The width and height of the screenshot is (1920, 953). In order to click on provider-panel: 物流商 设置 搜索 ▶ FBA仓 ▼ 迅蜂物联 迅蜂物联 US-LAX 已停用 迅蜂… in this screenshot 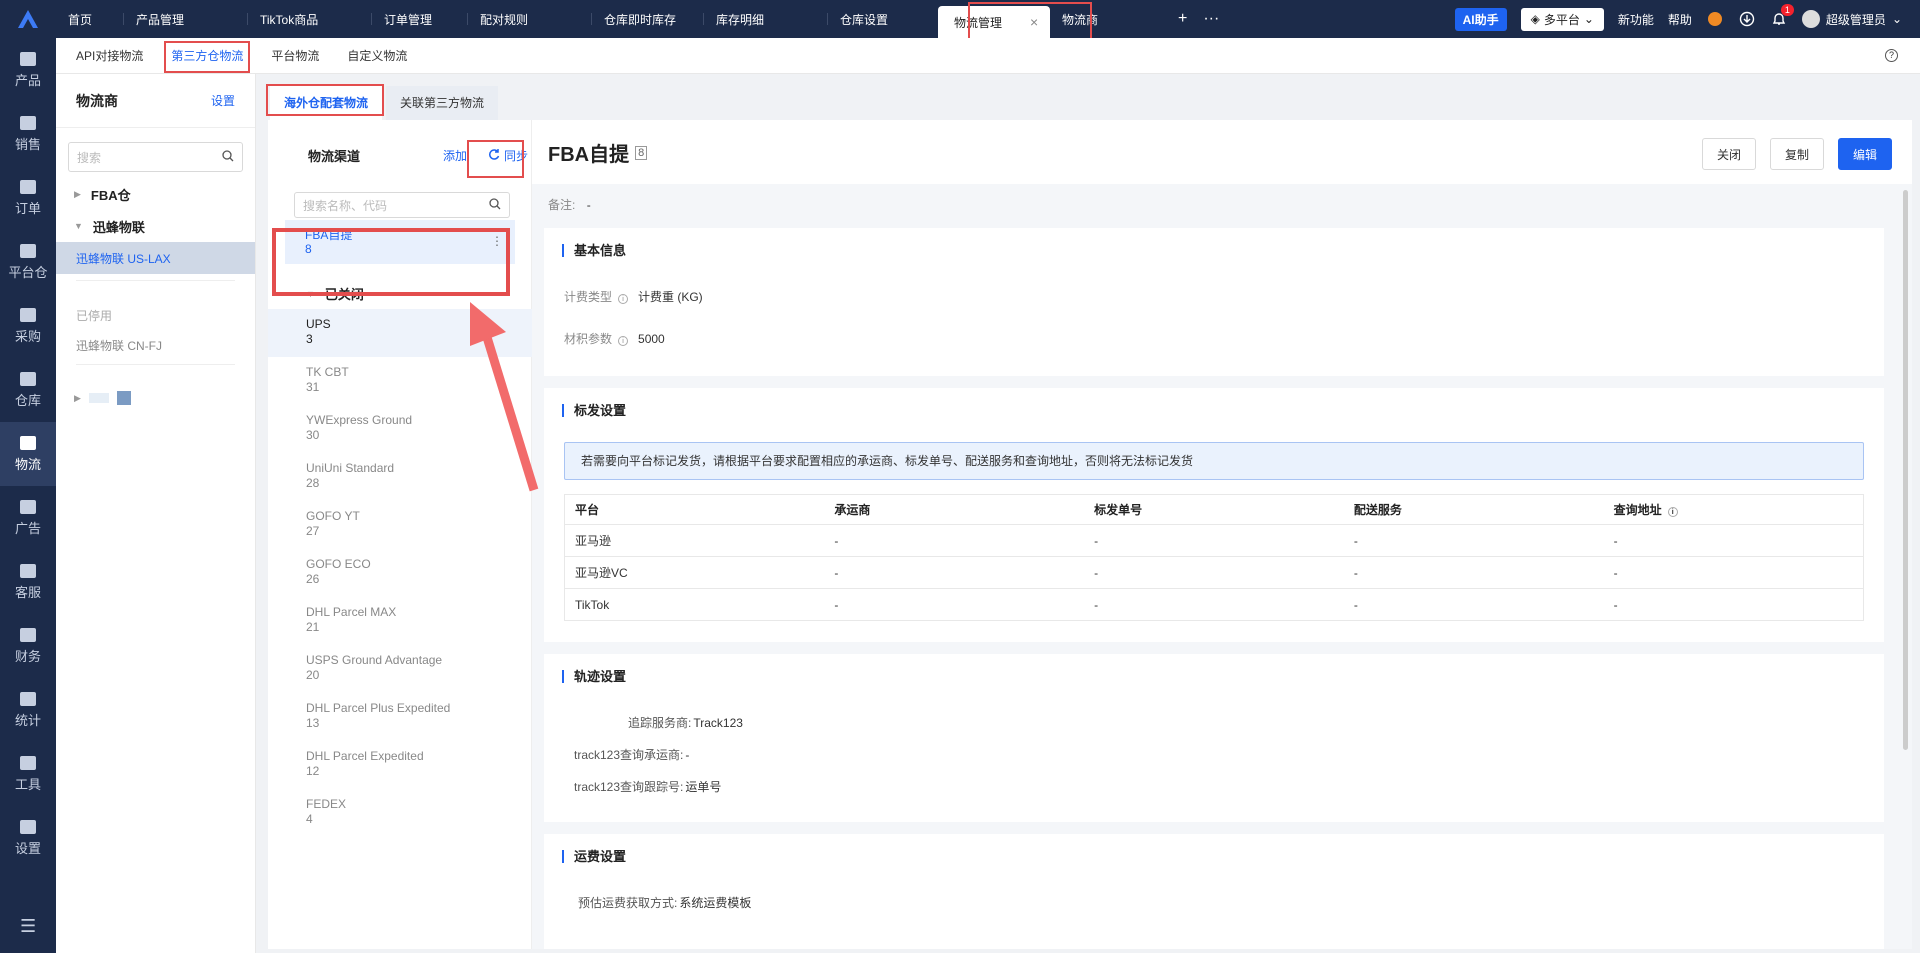, I will do `click(156, 513)`.